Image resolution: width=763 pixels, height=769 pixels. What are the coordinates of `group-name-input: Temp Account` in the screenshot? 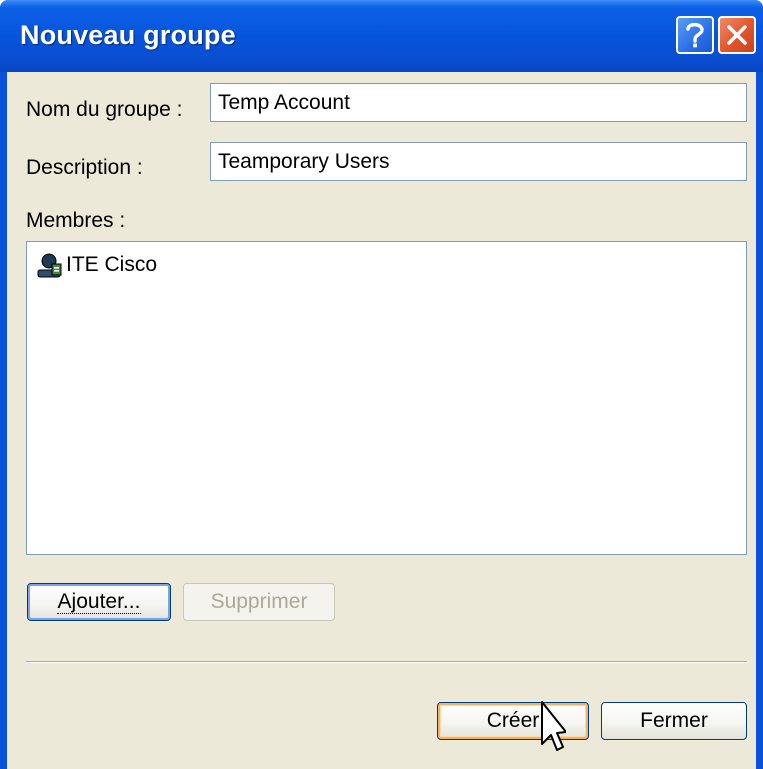 It's located at (478, 102).